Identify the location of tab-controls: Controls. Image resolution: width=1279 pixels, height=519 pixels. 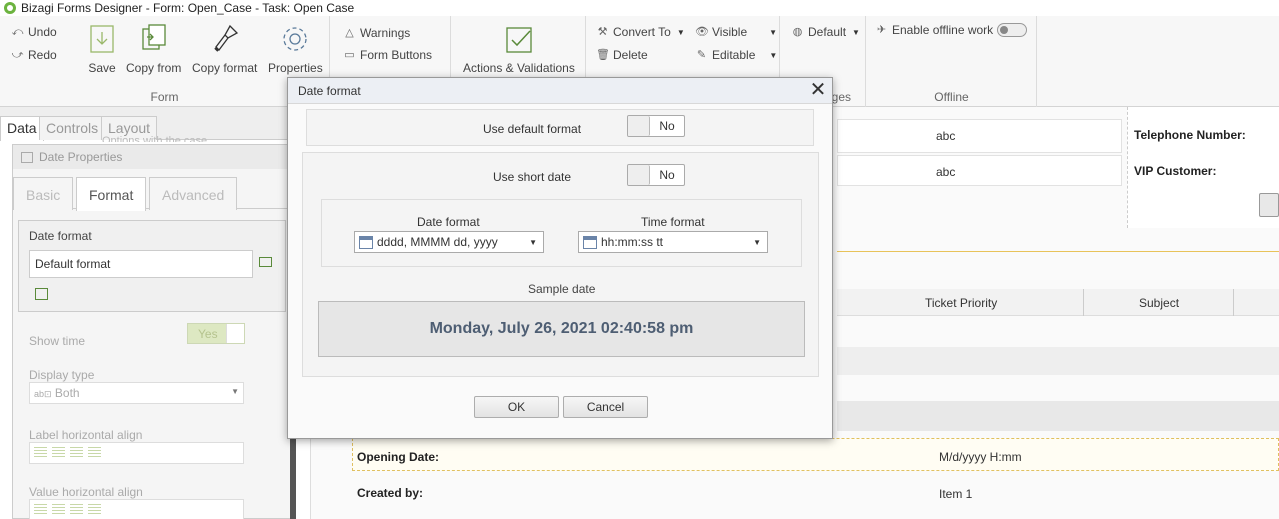
(72, 128).